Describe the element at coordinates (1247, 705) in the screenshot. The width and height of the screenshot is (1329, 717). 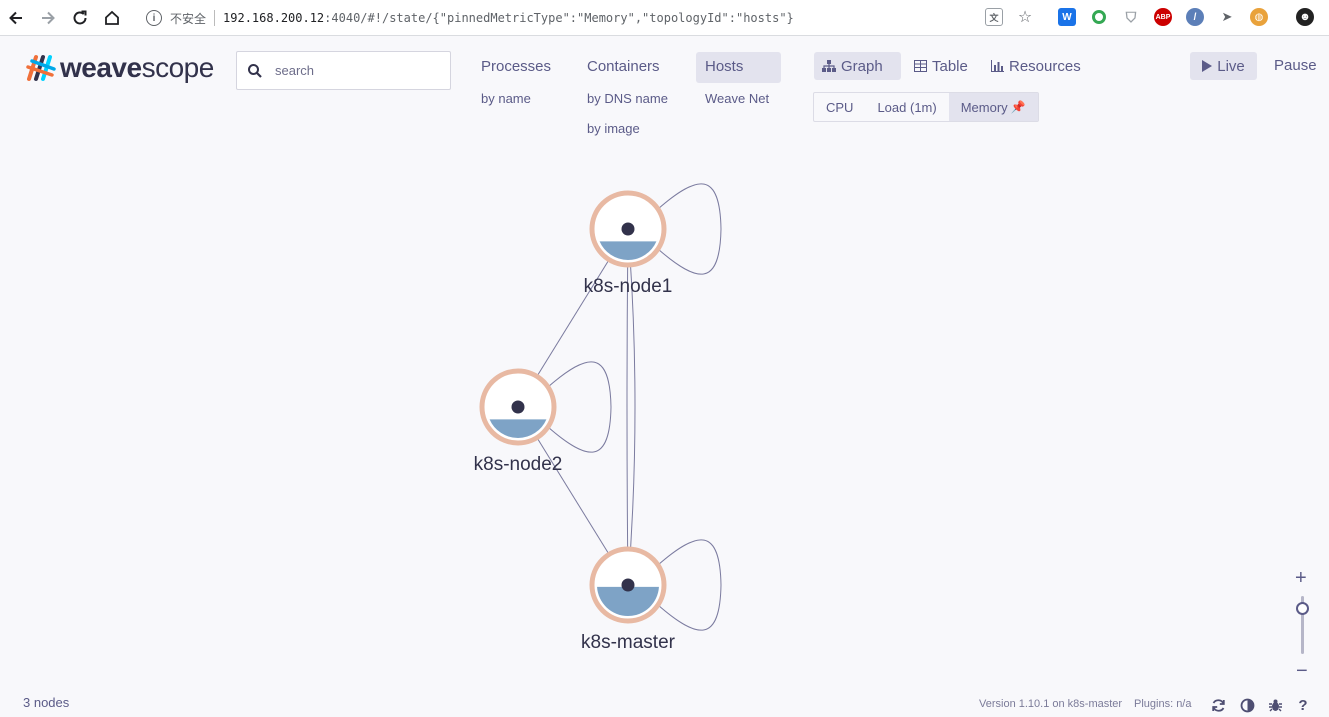
I see `contrast-icon` at that location.